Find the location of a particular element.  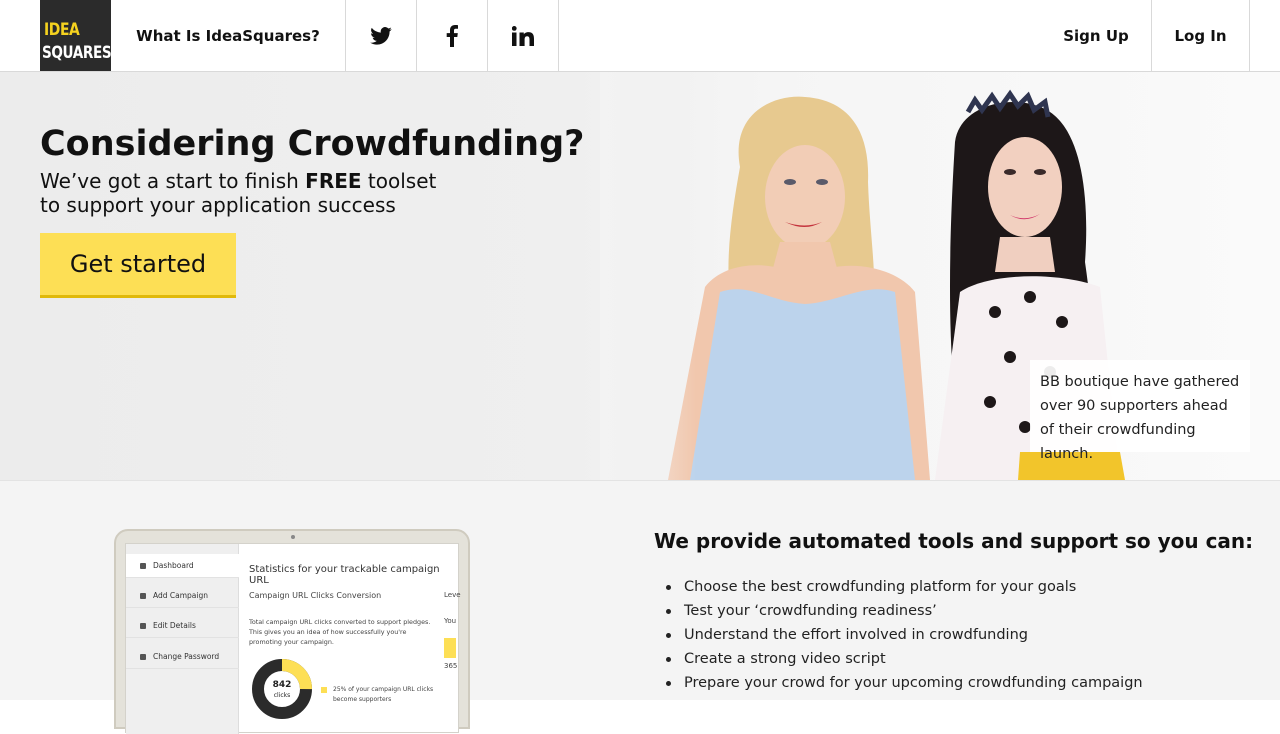

get-started-button: Get started is located at coordinates (138, 265).